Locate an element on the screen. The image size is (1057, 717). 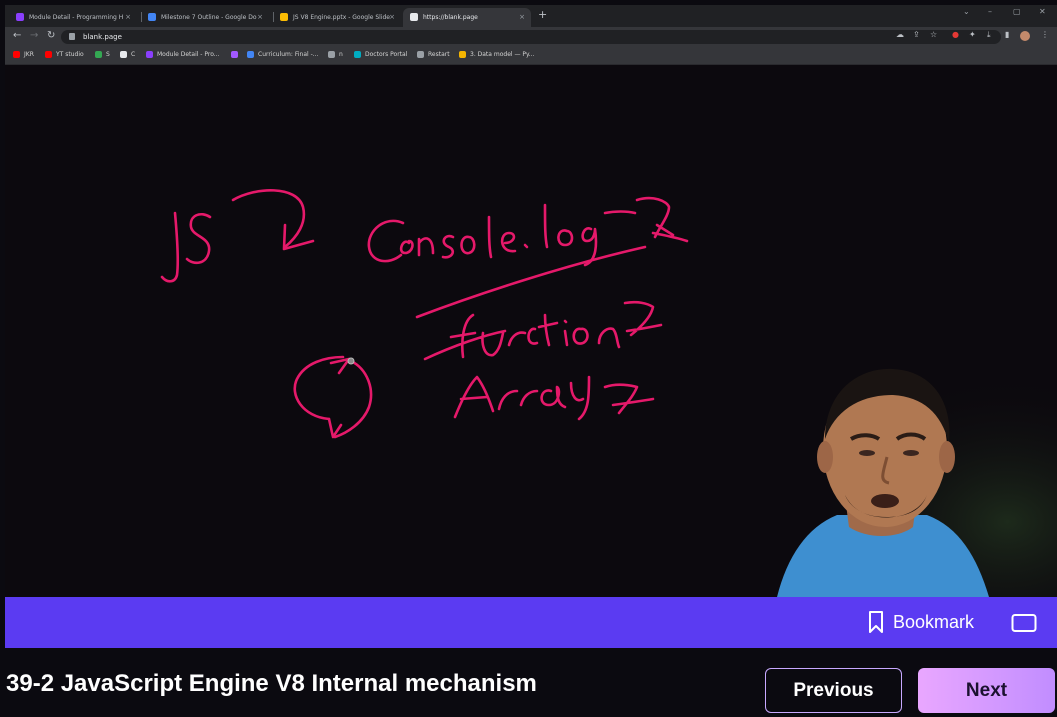
portal-icon is located at coordinates (357, 54).